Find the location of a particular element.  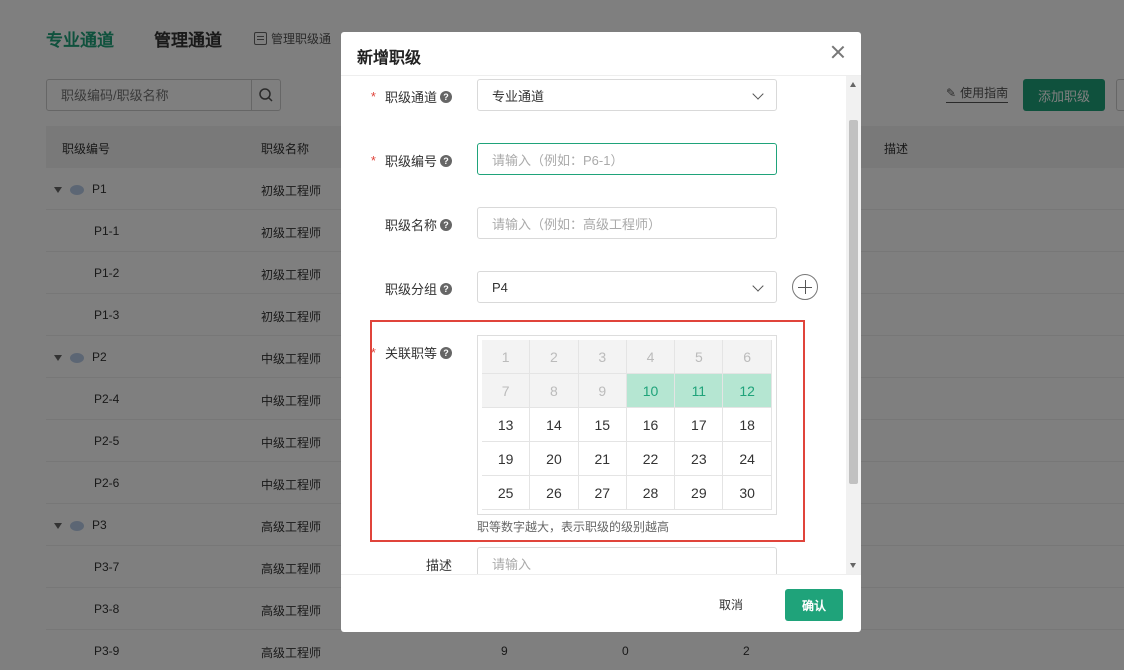

channel-value: 专业通道 is located at coordinates (518, 96).